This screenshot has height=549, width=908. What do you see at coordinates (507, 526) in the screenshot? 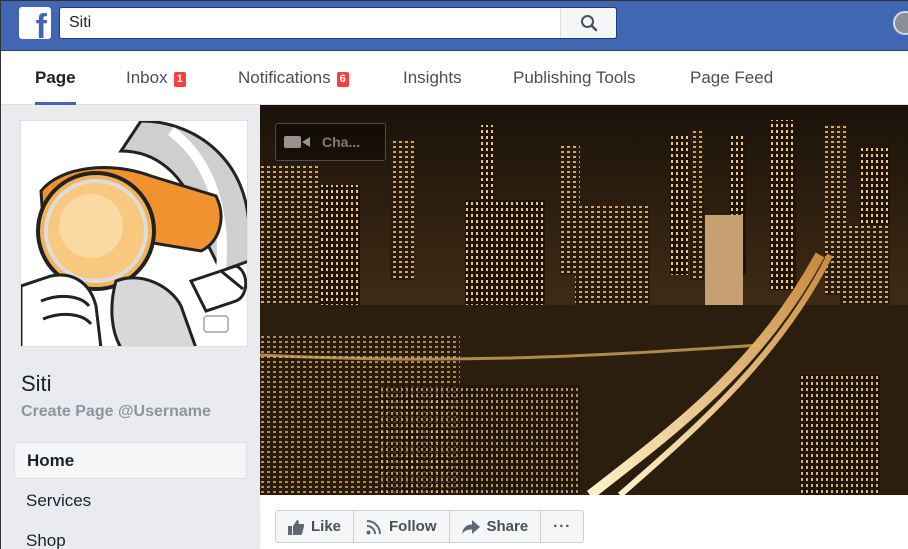
I see `share-label: Share` at bounding box center [507, 526].